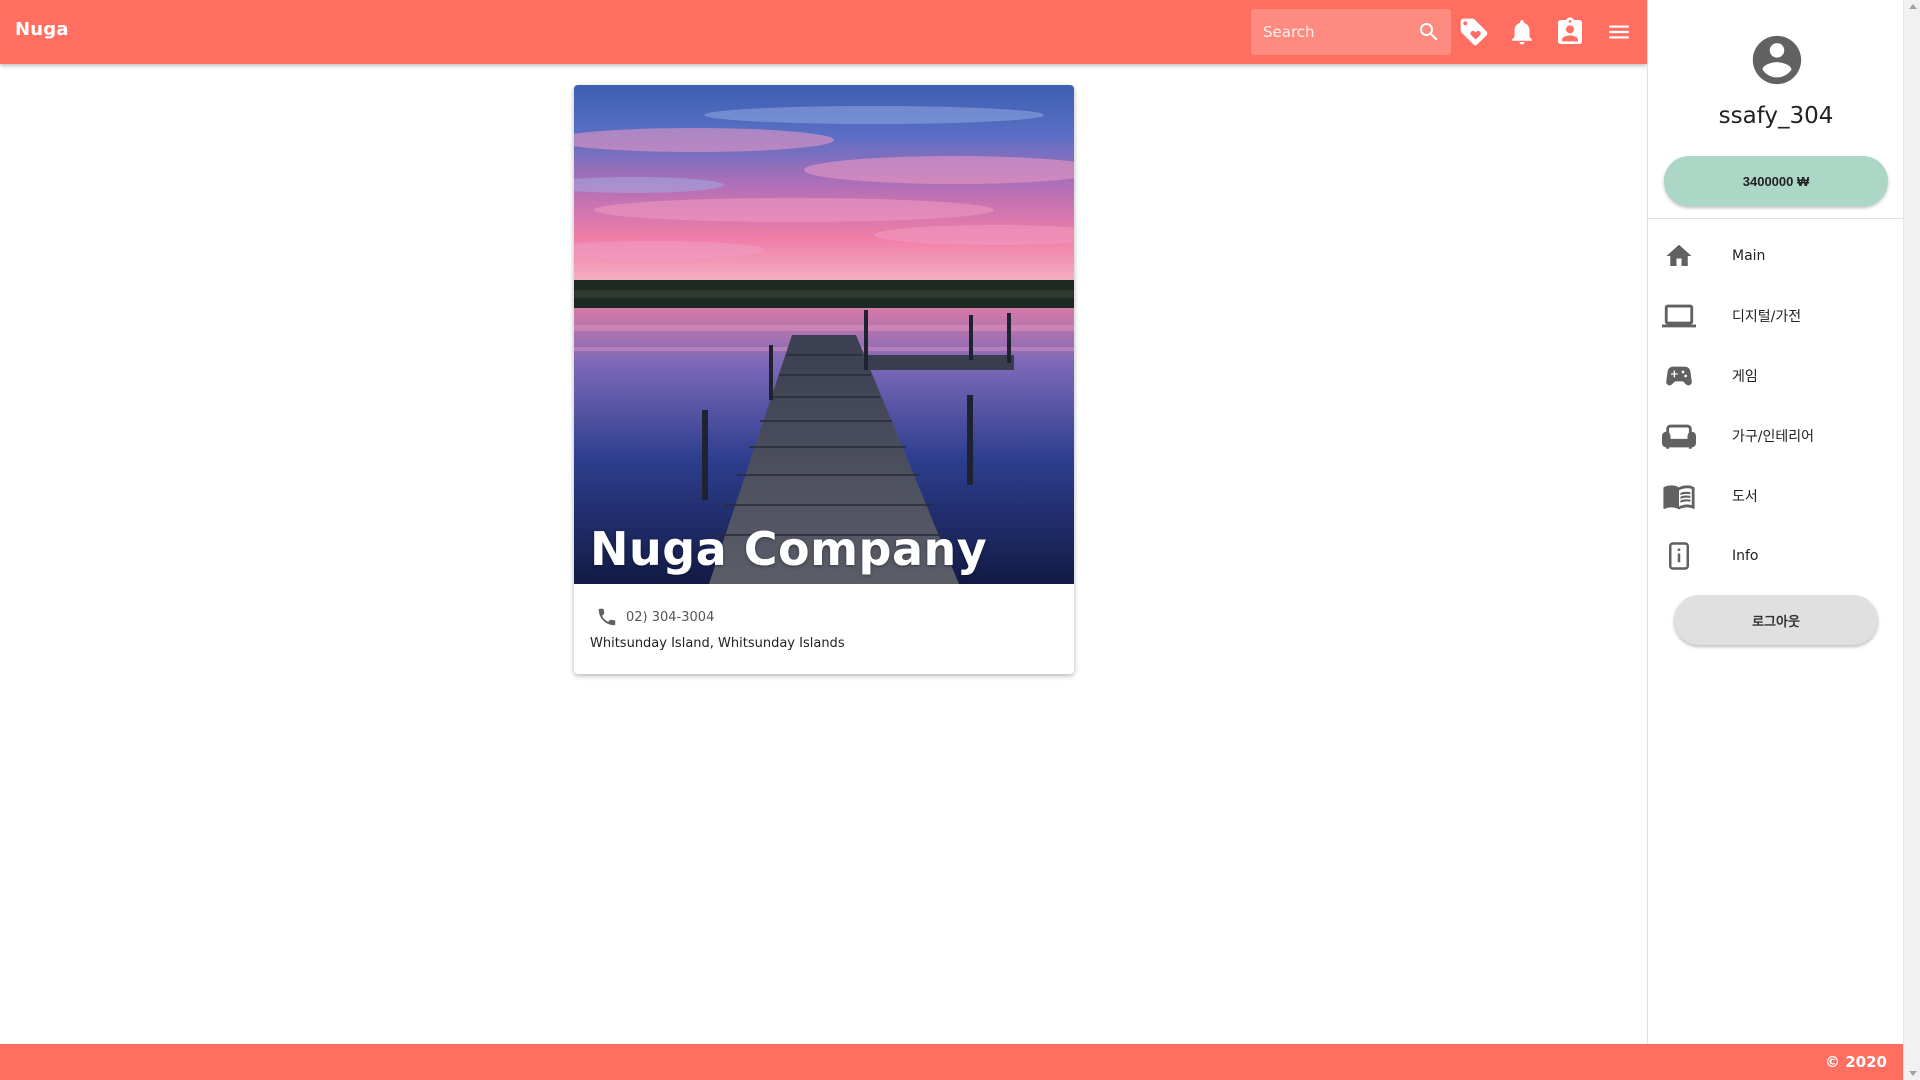  I want to click on sofa-icon, so click(1679, 436).